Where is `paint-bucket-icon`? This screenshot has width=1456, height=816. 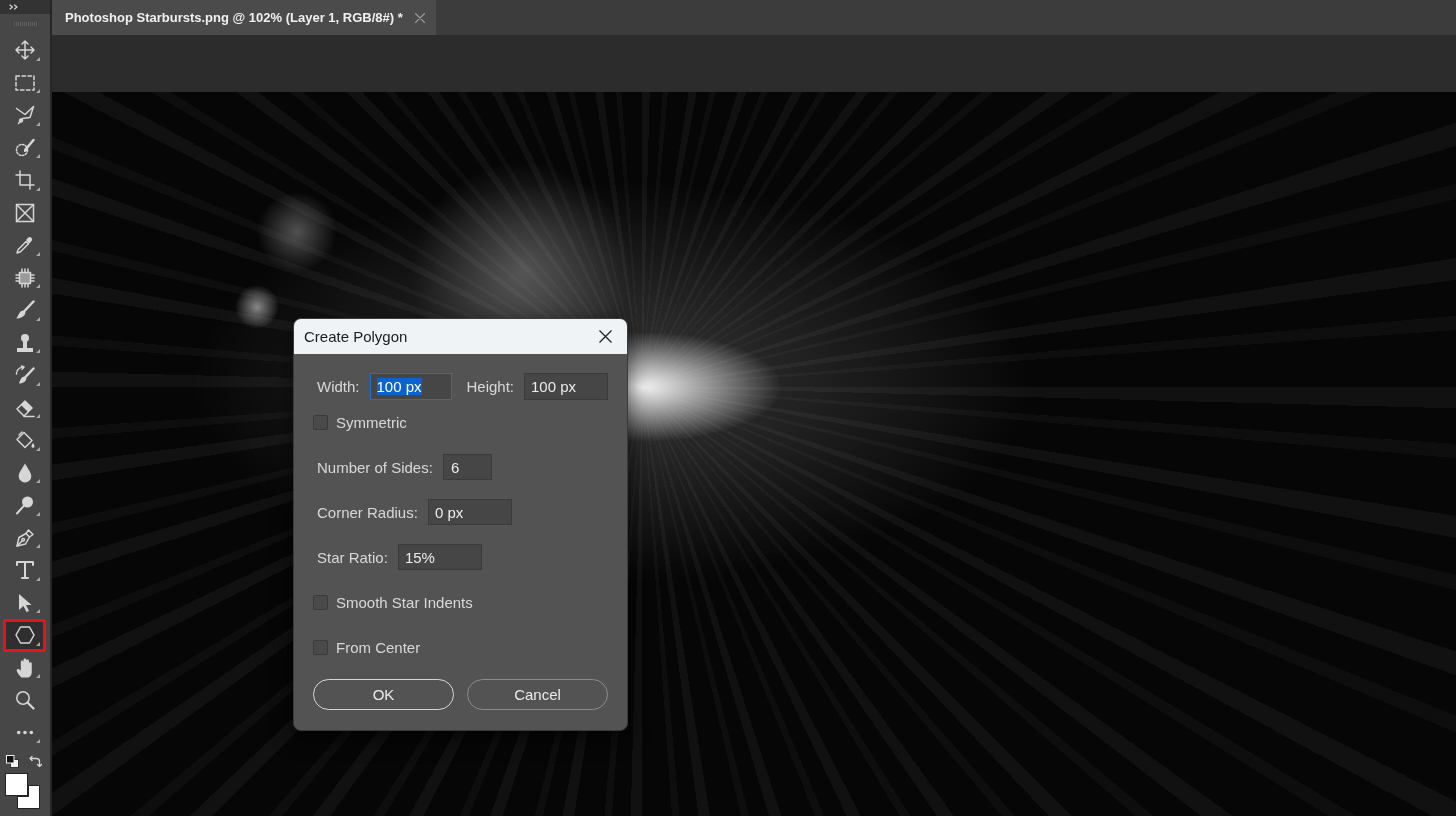 paint-bucket-icon is located at coordinates (24, 440).